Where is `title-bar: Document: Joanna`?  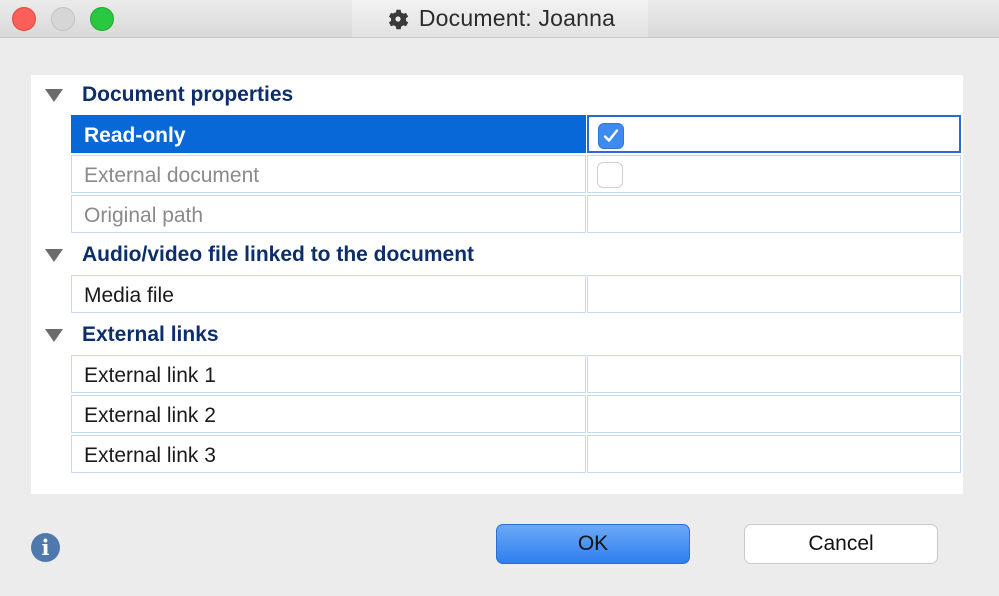 title-bar: Document: Joanna is located at coordinates (499, 19).